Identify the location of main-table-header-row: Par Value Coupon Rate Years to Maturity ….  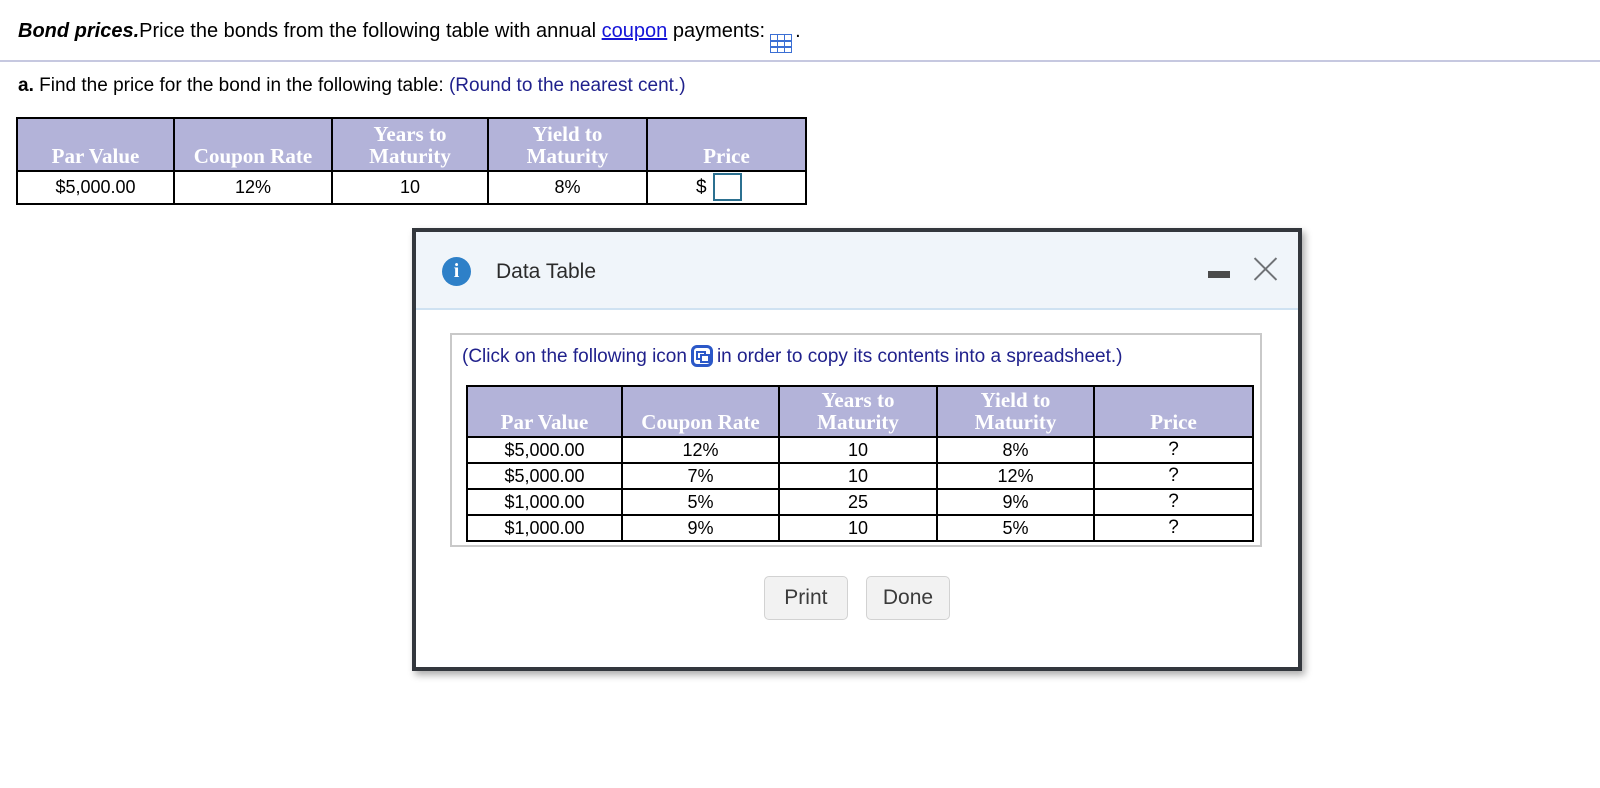
(411, 144).